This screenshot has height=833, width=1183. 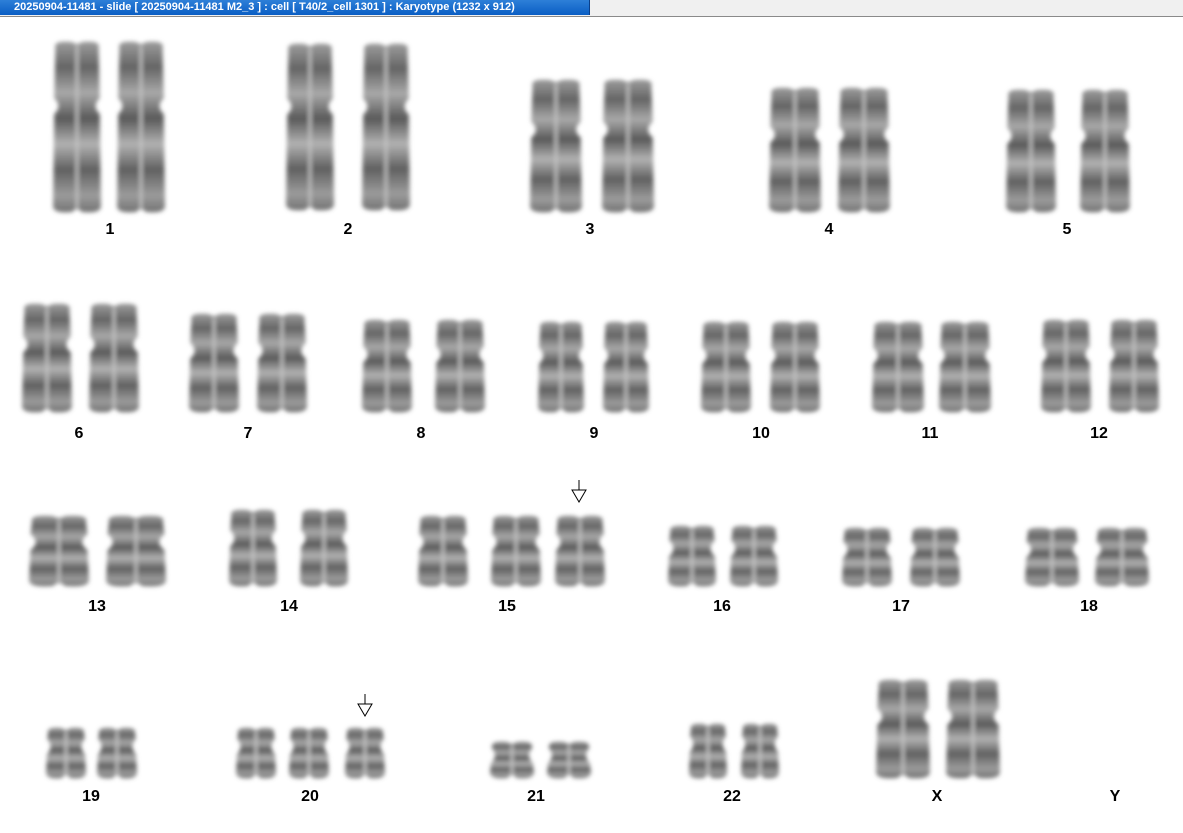 I want to click on chromosome-label-6: 6, so click(x=79, y=433).